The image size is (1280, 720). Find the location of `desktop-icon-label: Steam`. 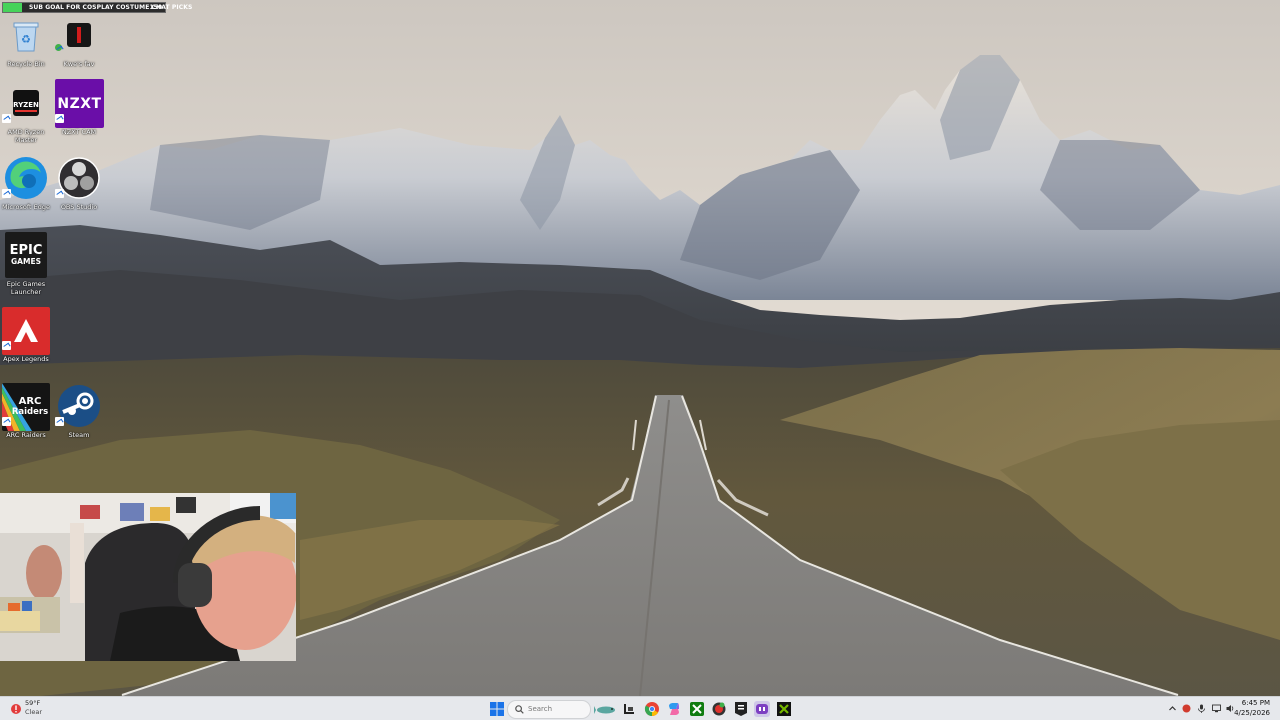

desktop-icon-label: Steam is located at coordinates (79, 435).